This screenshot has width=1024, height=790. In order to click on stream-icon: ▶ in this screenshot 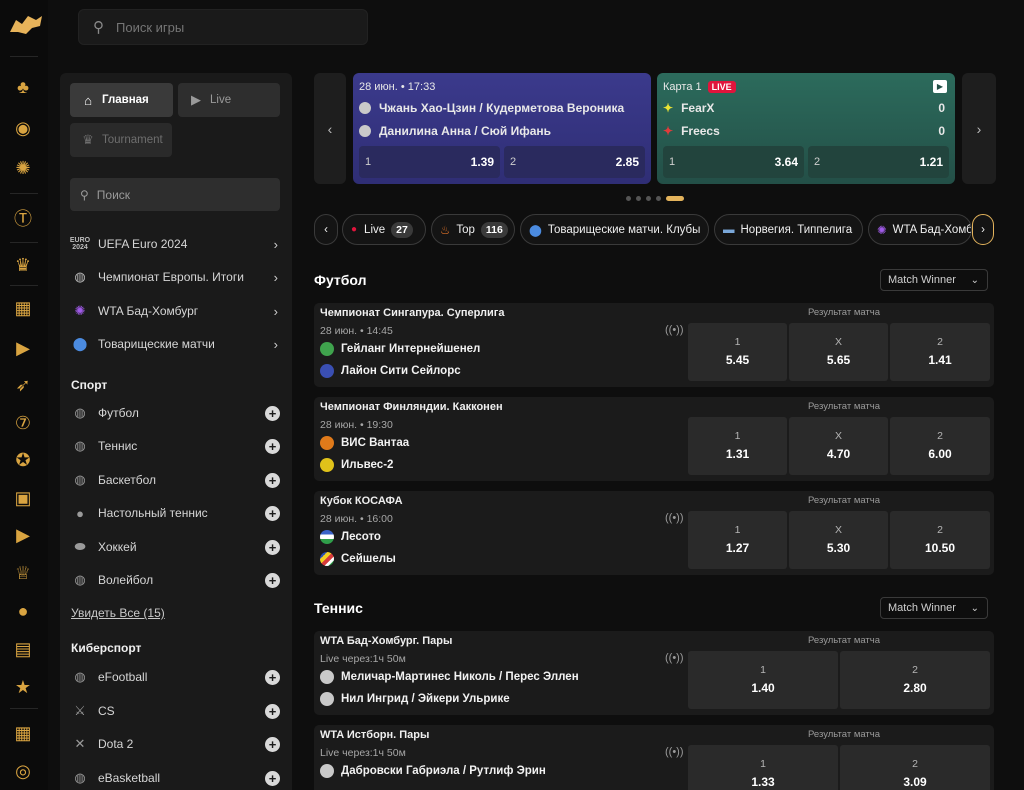, I will do `click(940, 86)`.